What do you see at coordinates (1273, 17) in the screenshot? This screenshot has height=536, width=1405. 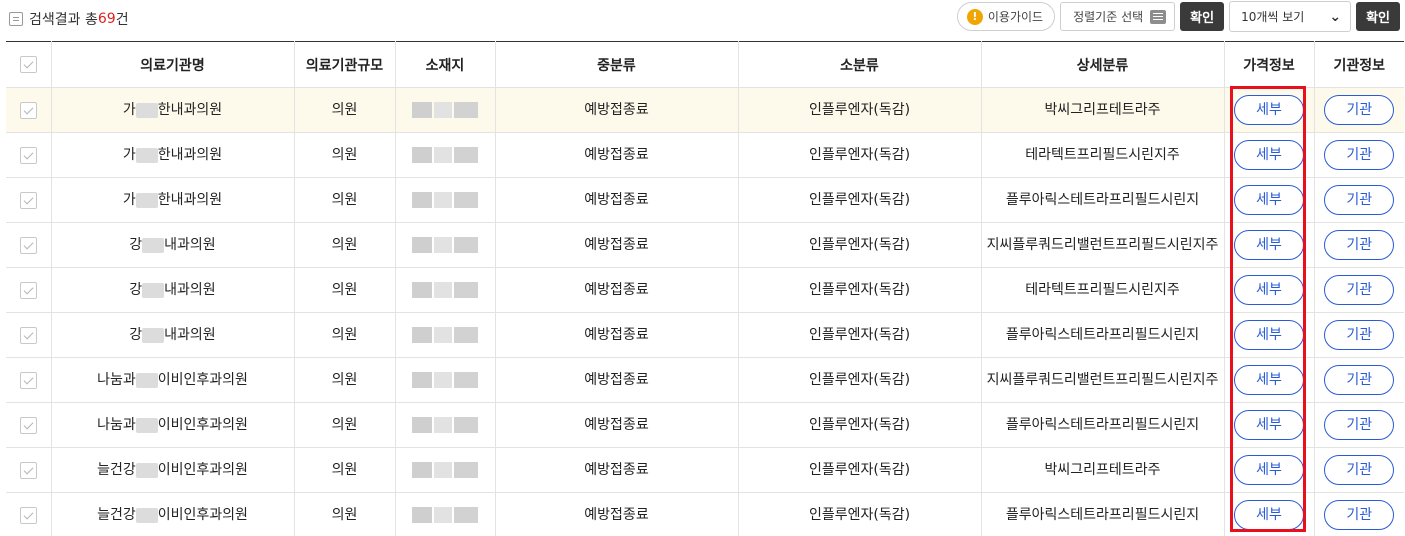 I see `per-page-label: 10개씩 보기` at bounding box center [1273, 17].